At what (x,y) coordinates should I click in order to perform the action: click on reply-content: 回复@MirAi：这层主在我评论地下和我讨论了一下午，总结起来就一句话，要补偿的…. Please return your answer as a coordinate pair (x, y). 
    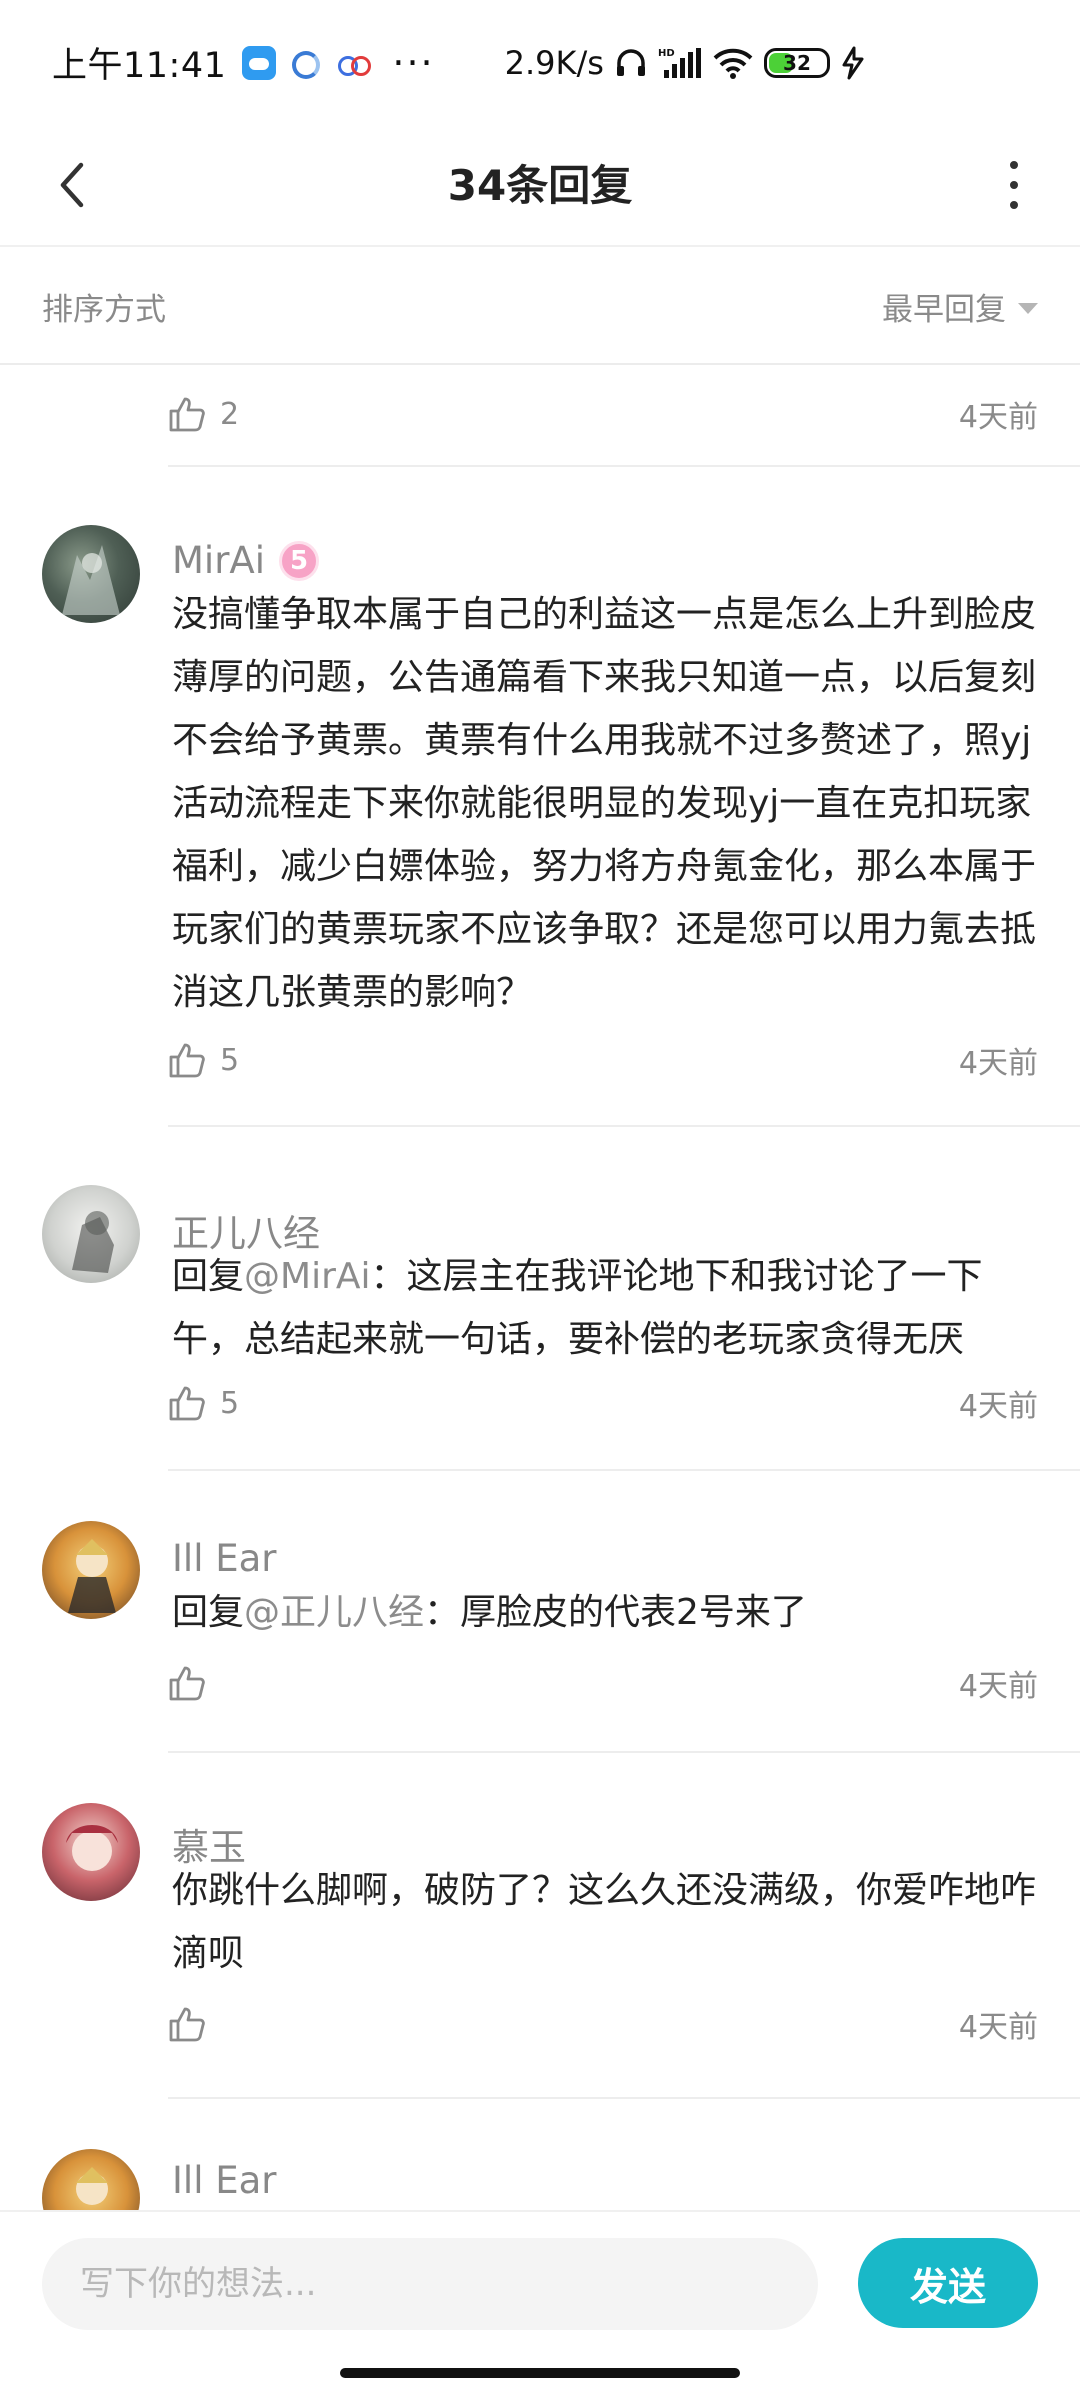
    Looking at the image, I should click on (577, 1308).